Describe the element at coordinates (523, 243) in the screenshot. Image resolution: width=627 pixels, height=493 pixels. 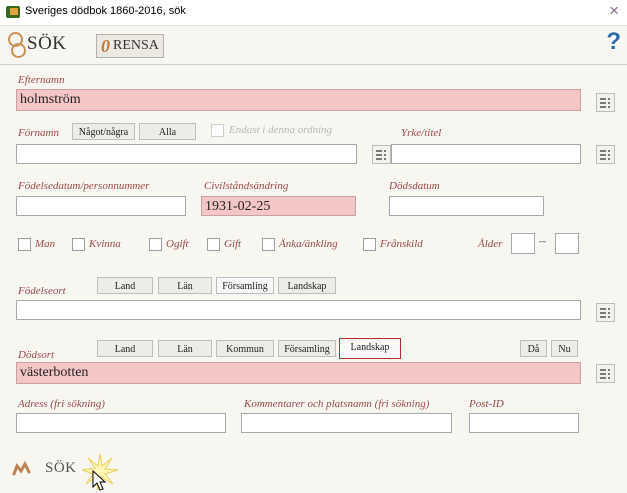
I see `age-from-field` at that location.